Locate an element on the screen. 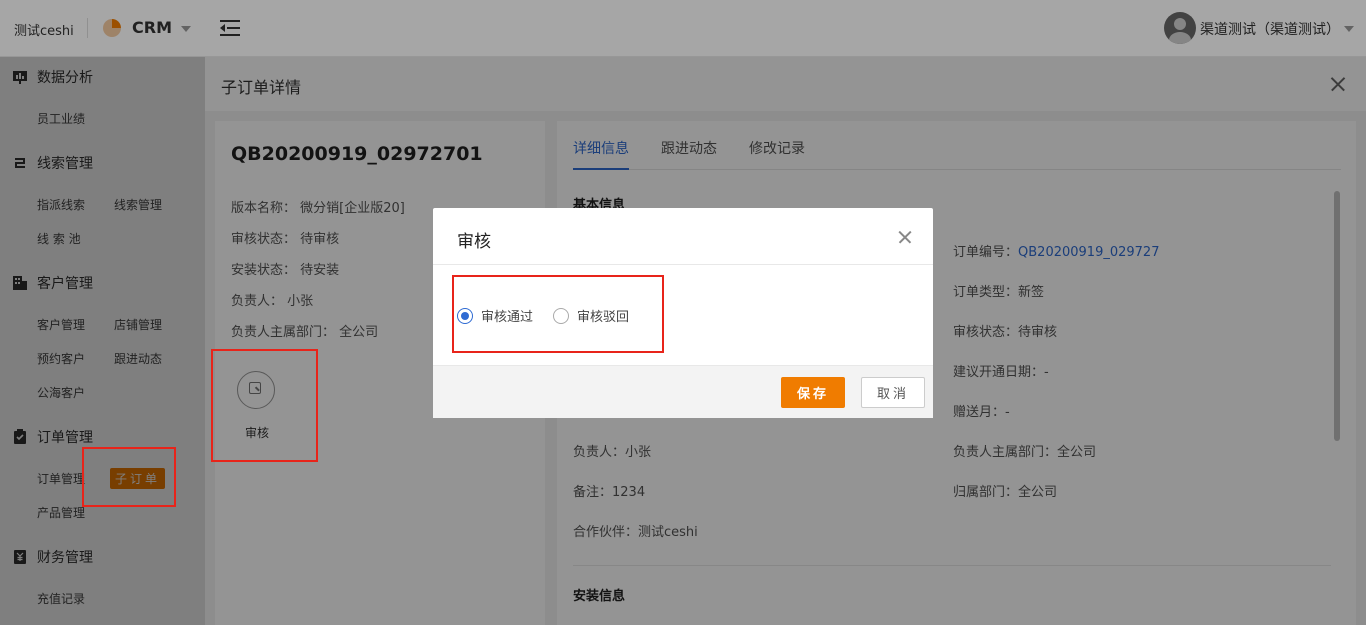  modal-title: 审核 is located at coordinates (474, 242).